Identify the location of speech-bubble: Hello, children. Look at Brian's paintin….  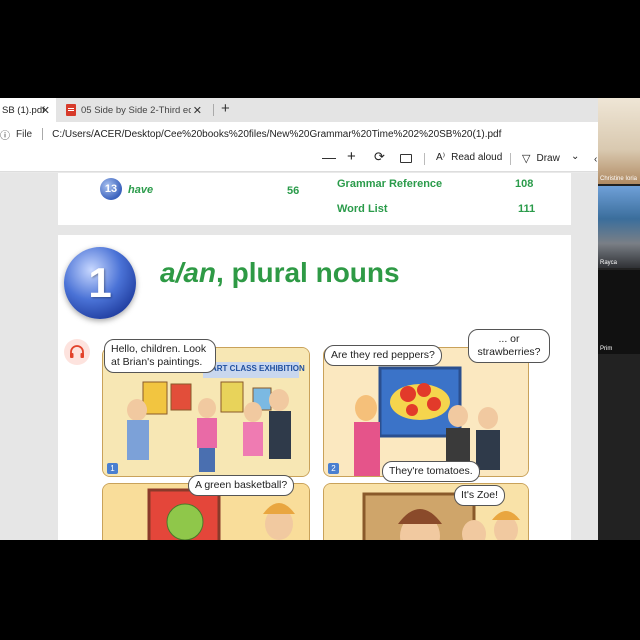
(160, 356).